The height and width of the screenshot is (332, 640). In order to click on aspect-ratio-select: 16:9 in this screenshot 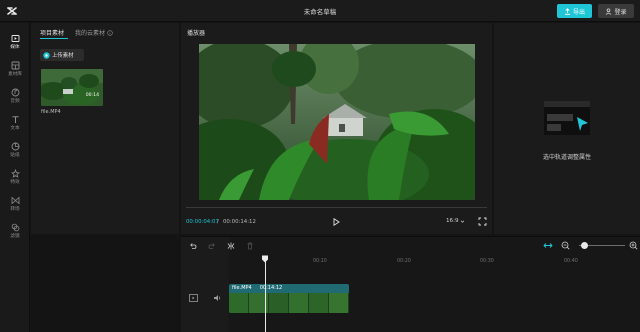, I will do `click(455, 221)`.